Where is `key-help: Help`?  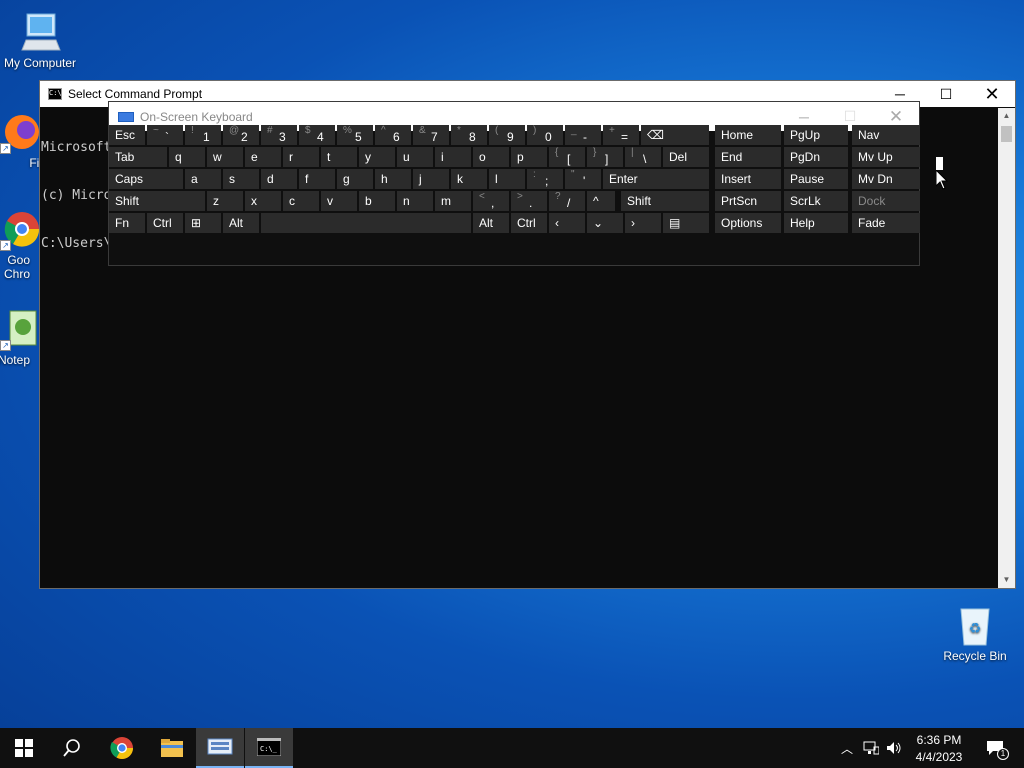
key-help: Help is located at coordinates (816, 223).